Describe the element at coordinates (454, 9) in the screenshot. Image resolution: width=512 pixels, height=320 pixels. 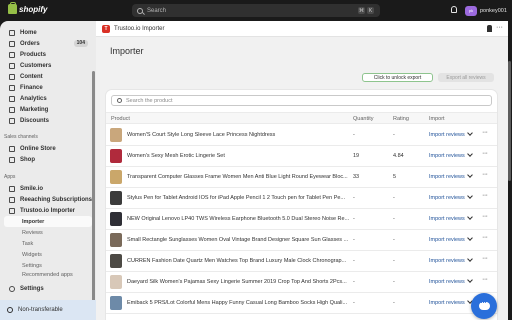
I see `bell-icon` at that location.